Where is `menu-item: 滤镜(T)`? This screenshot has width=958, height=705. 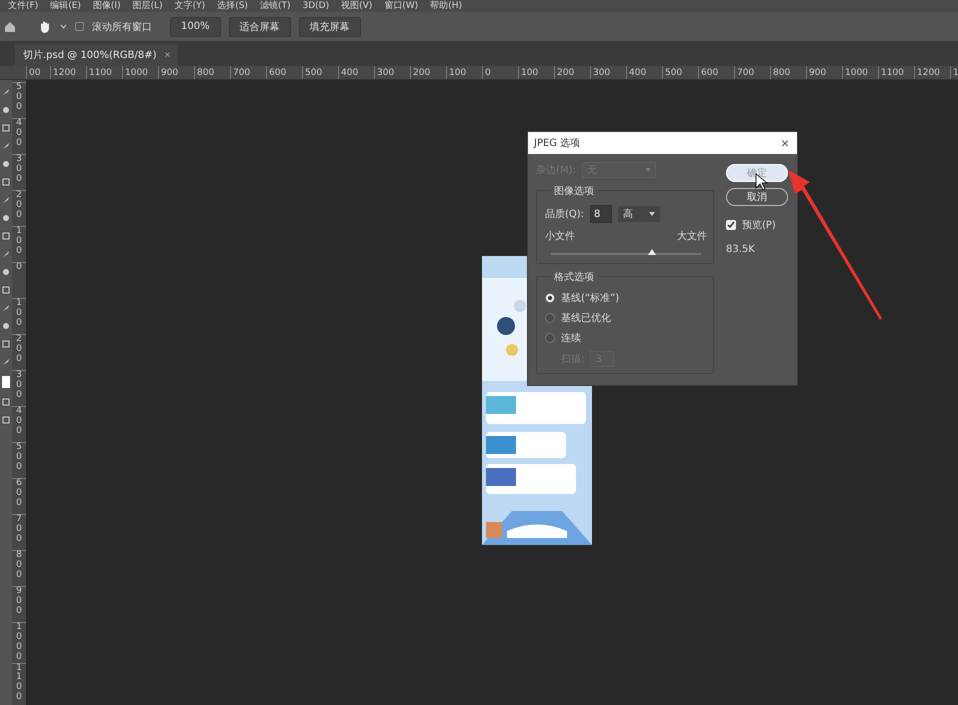 menu-item: 滤镜(T) is located at coordinates (275, 6).